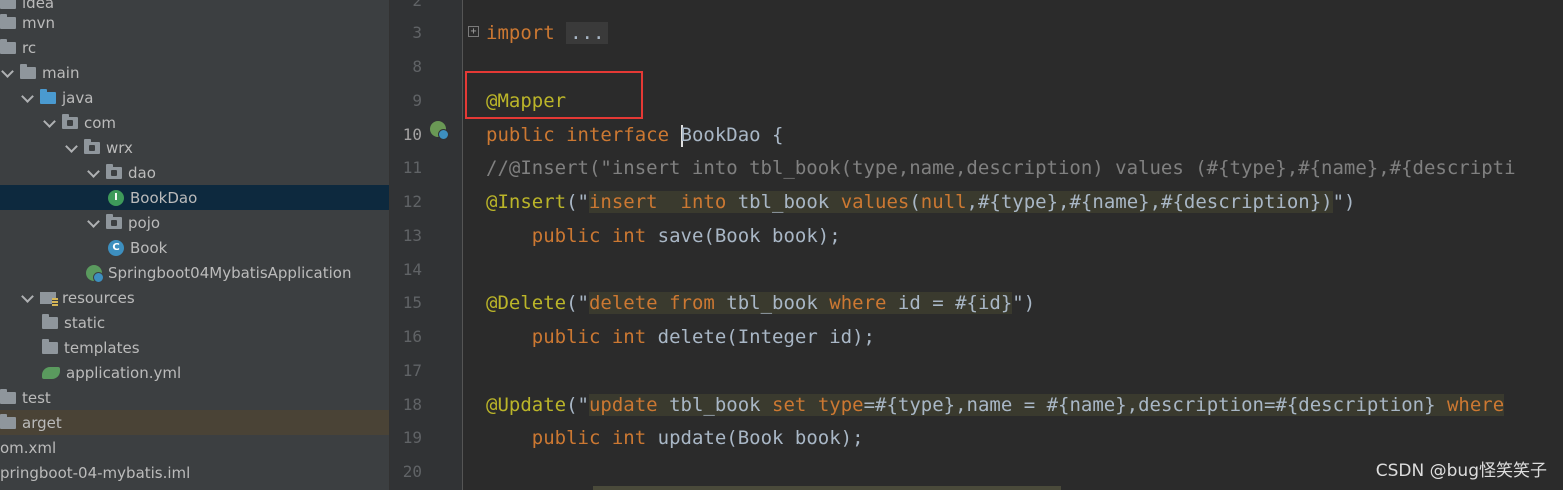  Describe the element at coordinates (406, 270) in the screenshot. I see `line-number: 14` at that location.